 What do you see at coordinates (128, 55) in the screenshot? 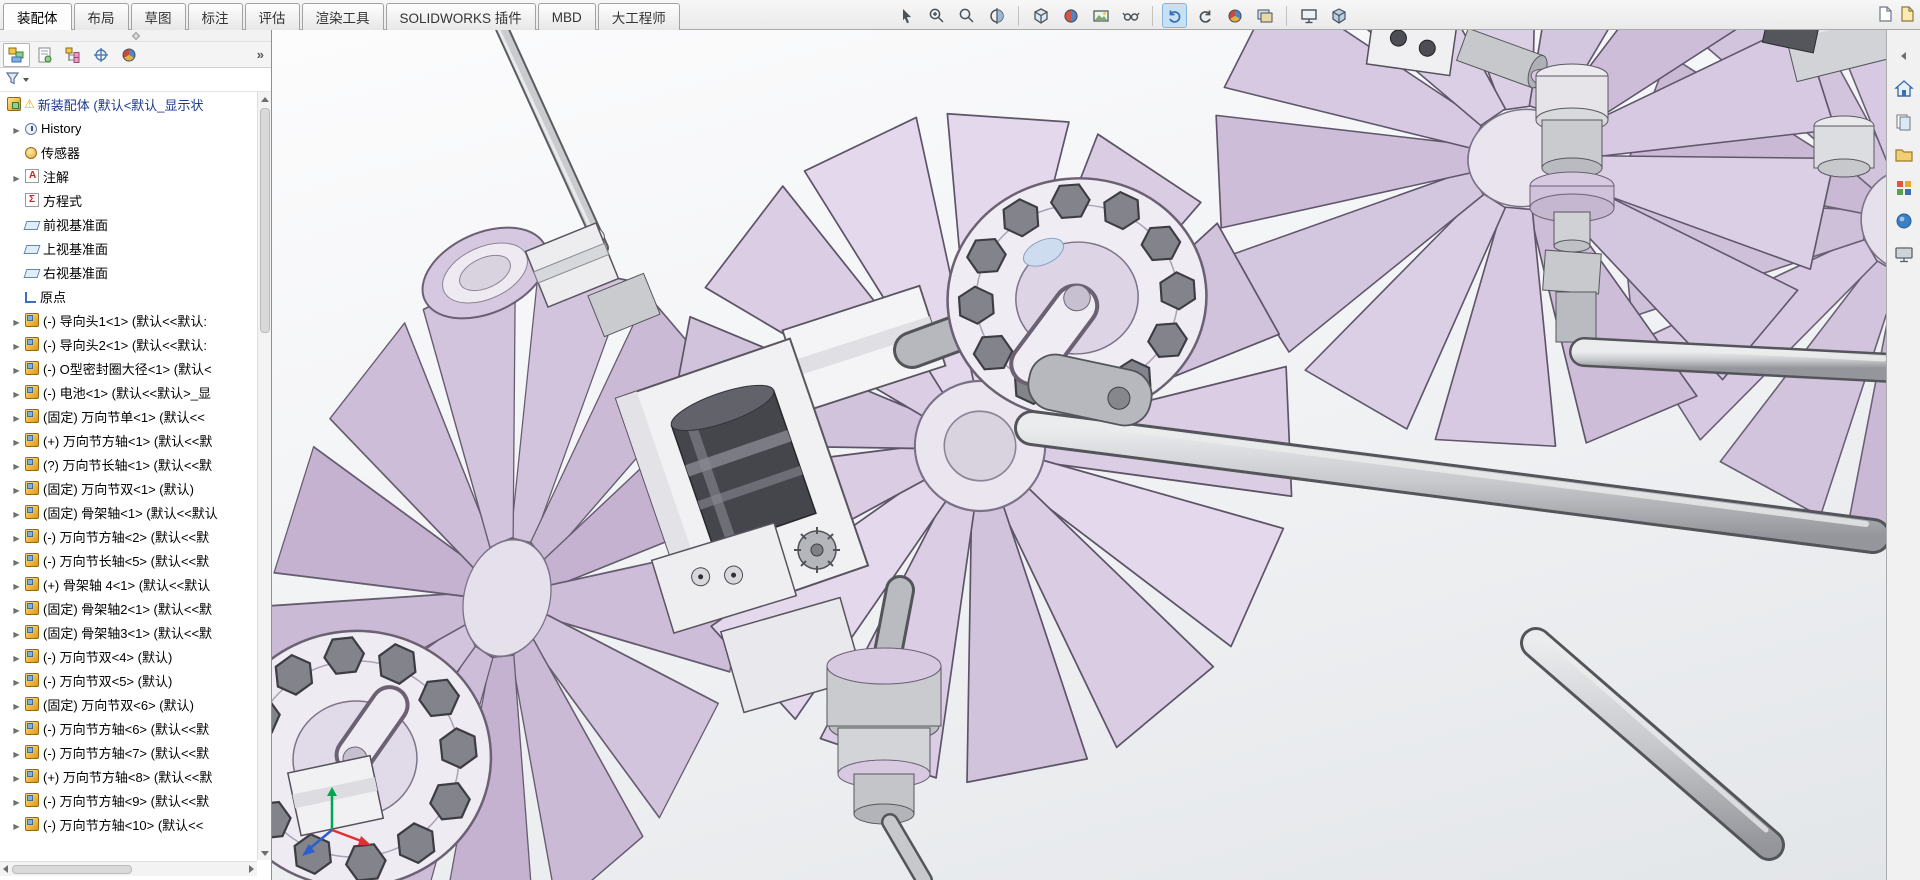
I see `tab-displaymanager` at bounding box center [128, 55].